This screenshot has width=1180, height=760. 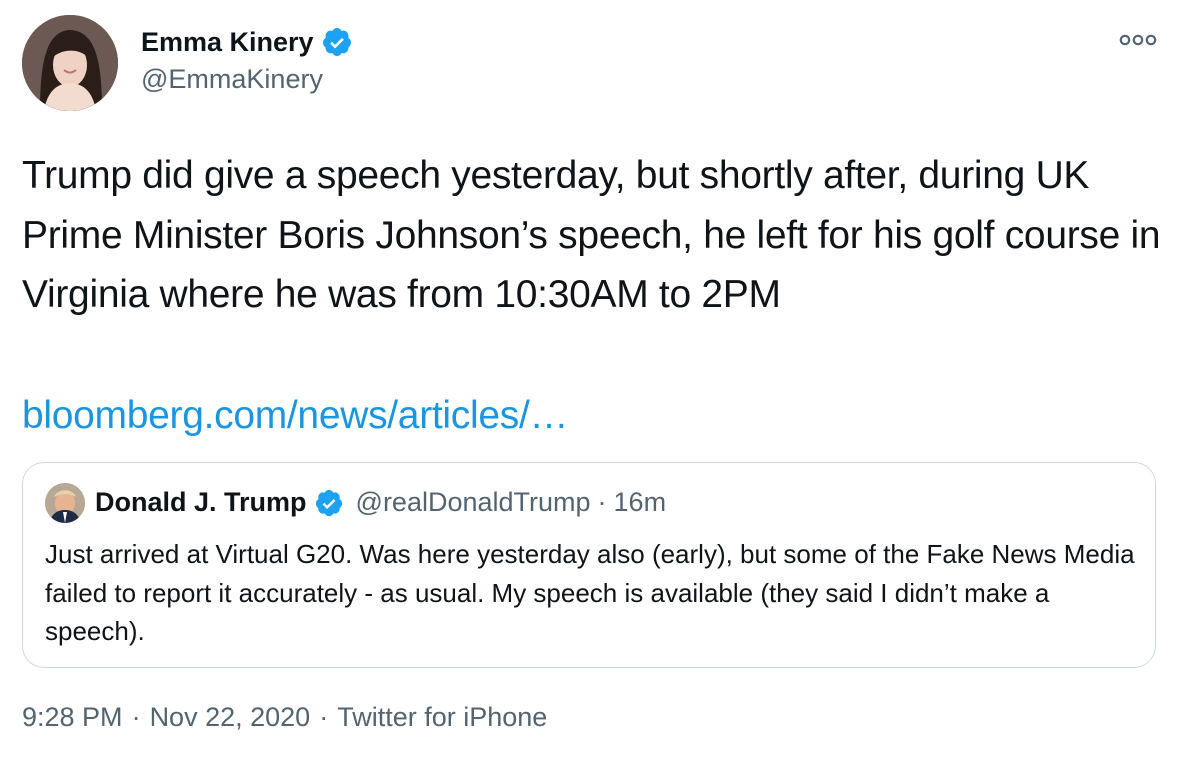 What do you see at coordinates (442, 717) in the screenshot?
I see `tweet-source: Twitter for iPhone` at bounding box center [442, 717].